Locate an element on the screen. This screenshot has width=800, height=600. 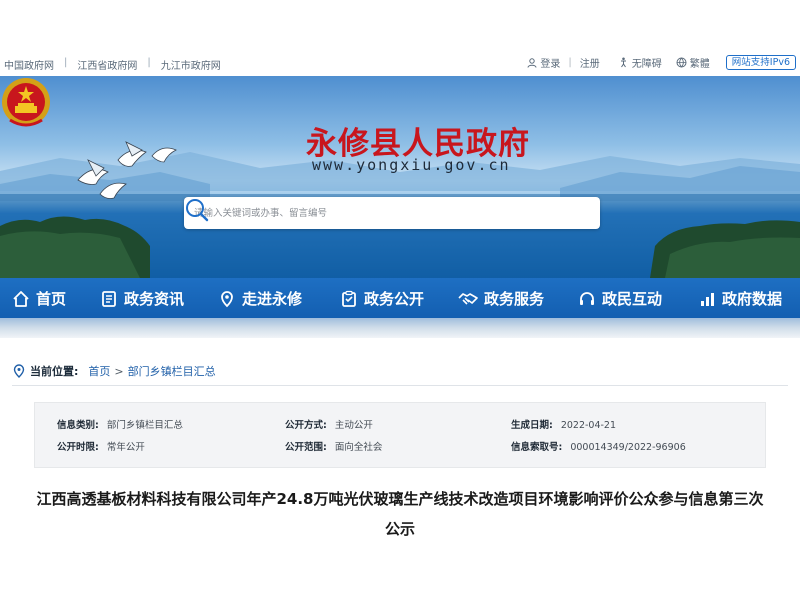
nav-label: 首页 is located at coordinates (51, 299).